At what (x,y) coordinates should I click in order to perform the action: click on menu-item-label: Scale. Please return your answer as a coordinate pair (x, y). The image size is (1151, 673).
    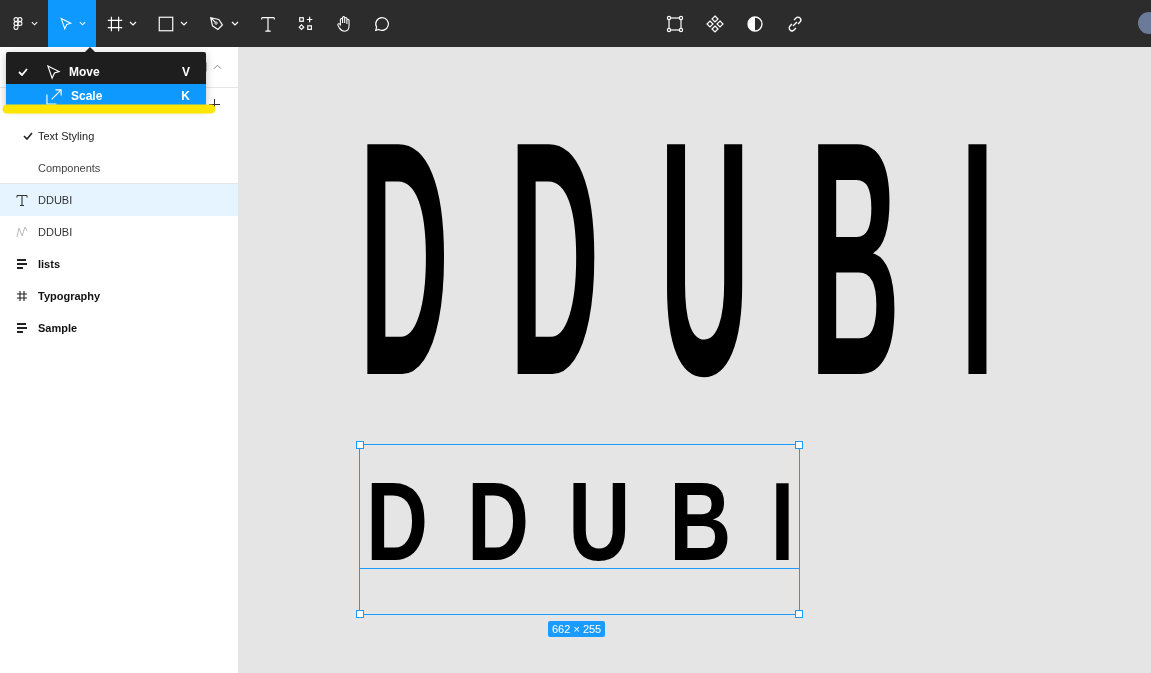
    Looking at the image, I should click on (87, 96).